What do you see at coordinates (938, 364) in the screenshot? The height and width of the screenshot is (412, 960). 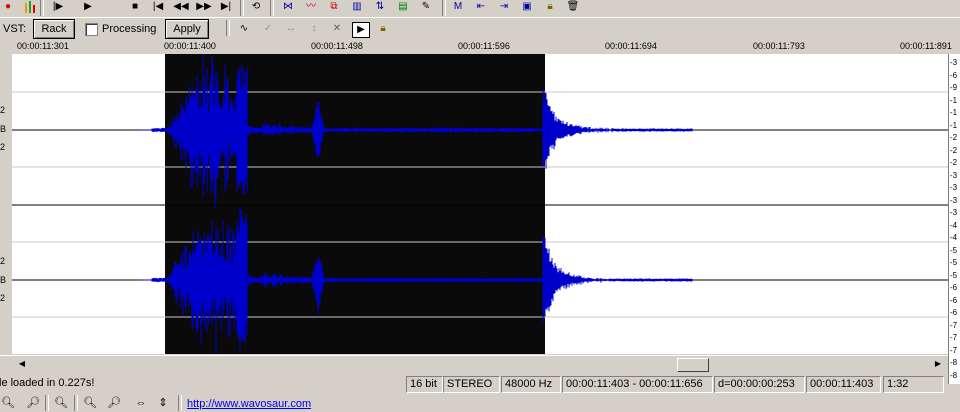 I see `scroll-right-arrow: ▶` at bounding box center [938, 364].